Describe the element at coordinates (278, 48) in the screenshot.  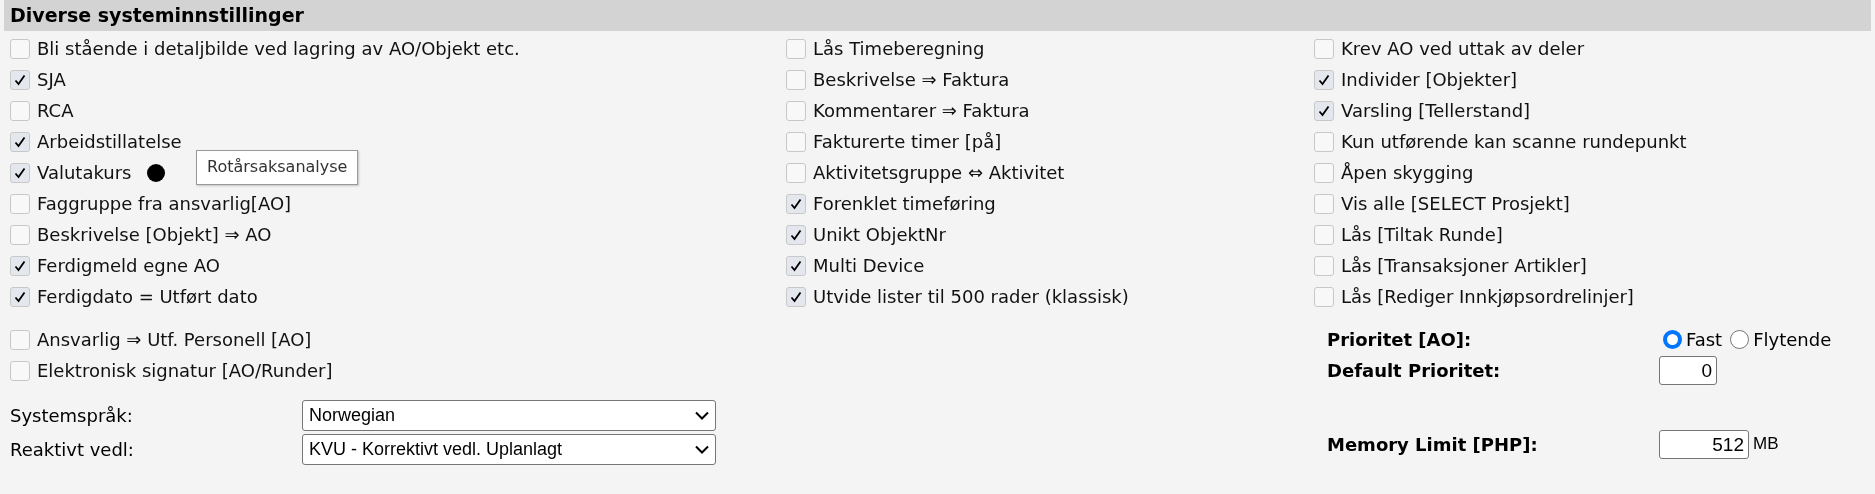
I see `checkbox-label: Bli stående i detaljbilde ved lagring av AO/Objekt etc.` at that location.